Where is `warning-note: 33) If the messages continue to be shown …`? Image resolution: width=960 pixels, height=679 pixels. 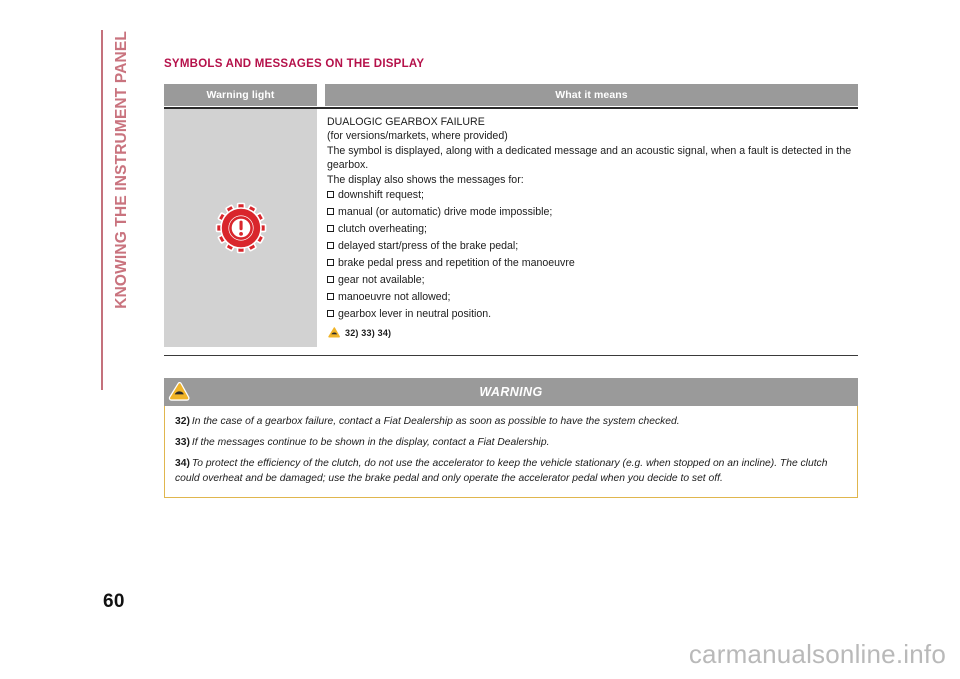 warning-note: 33) If the messages continue to be shown … is located at coordinates (511, 443).